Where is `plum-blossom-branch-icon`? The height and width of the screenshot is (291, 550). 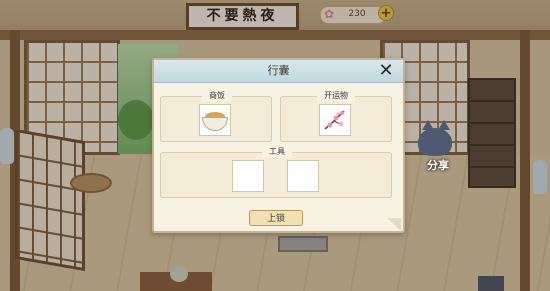 plum-blossom-branch-icon is located at coordinates (334, 120).